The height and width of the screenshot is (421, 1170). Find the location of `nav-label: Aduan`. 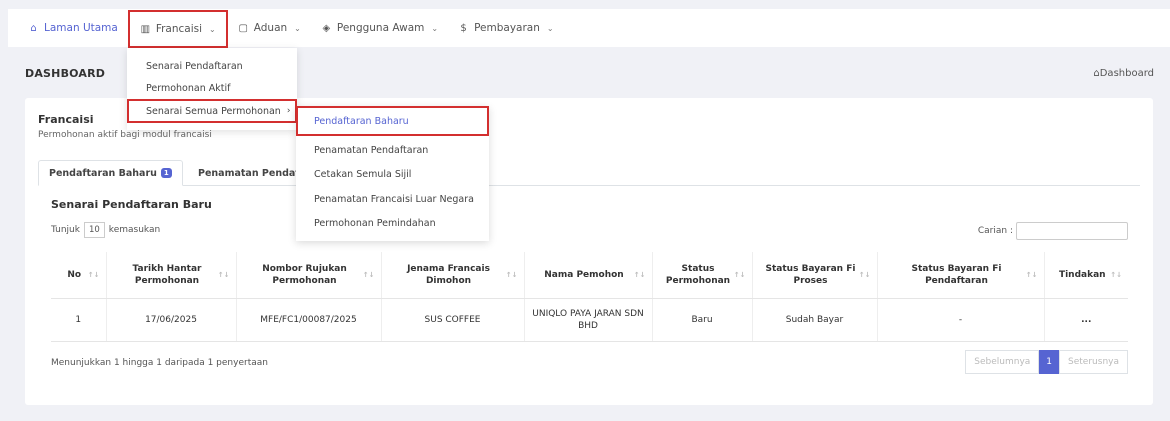

nav-label: Aduan is located at coordinates (270, 28).